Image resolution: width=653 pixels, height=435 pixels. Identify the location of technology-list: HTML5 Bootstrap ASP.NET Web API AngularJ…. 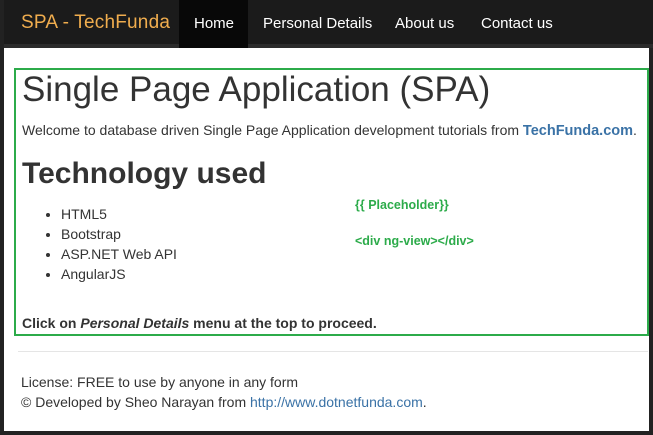
(109, 244).